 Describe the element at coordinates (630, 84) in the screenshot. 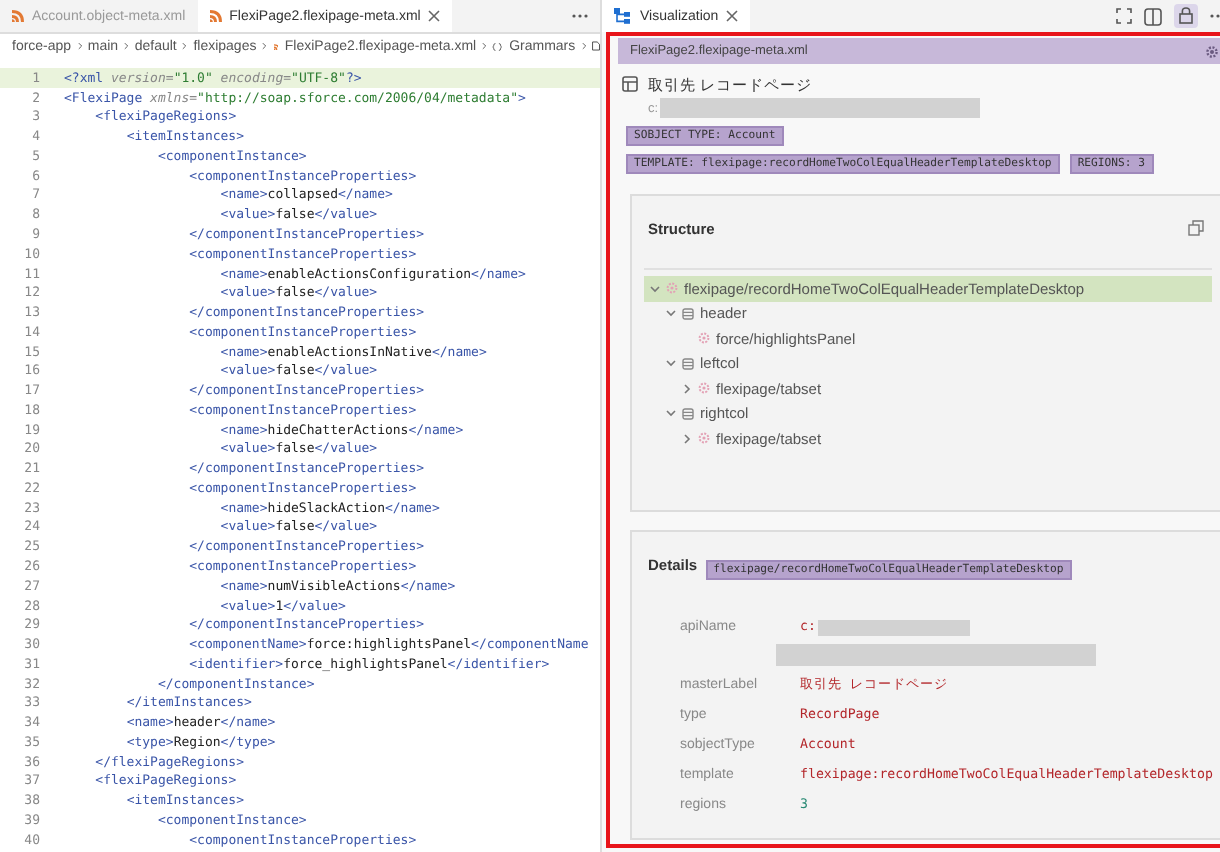

I see `layout-icon` at that location.